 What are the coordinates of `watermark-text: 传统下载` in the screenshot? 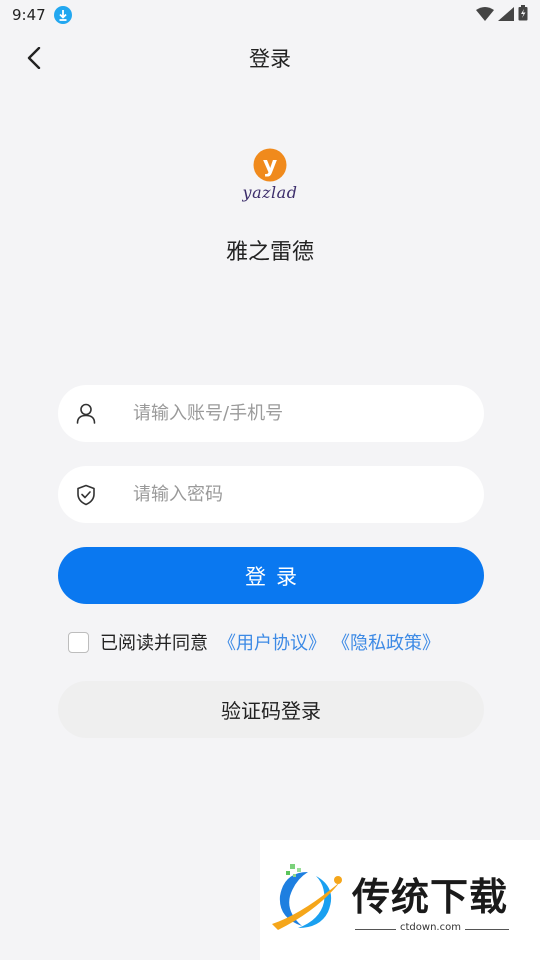 It's located at (430, 897).